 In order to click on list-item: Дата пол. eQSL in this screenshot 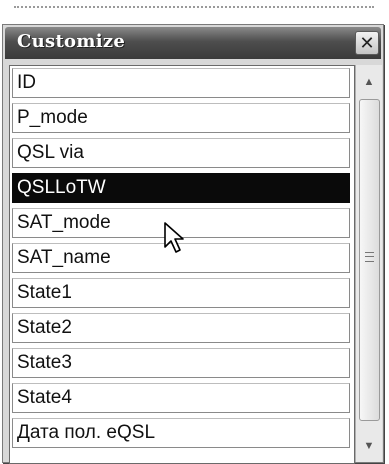, I will do `click(181, 433)`.